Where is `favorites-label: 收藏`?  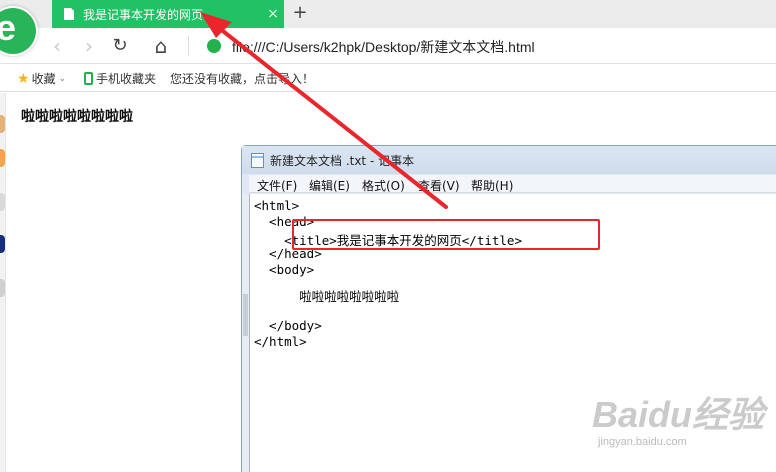 favorites-label: 收藏 is located at coordinates (43, 79).